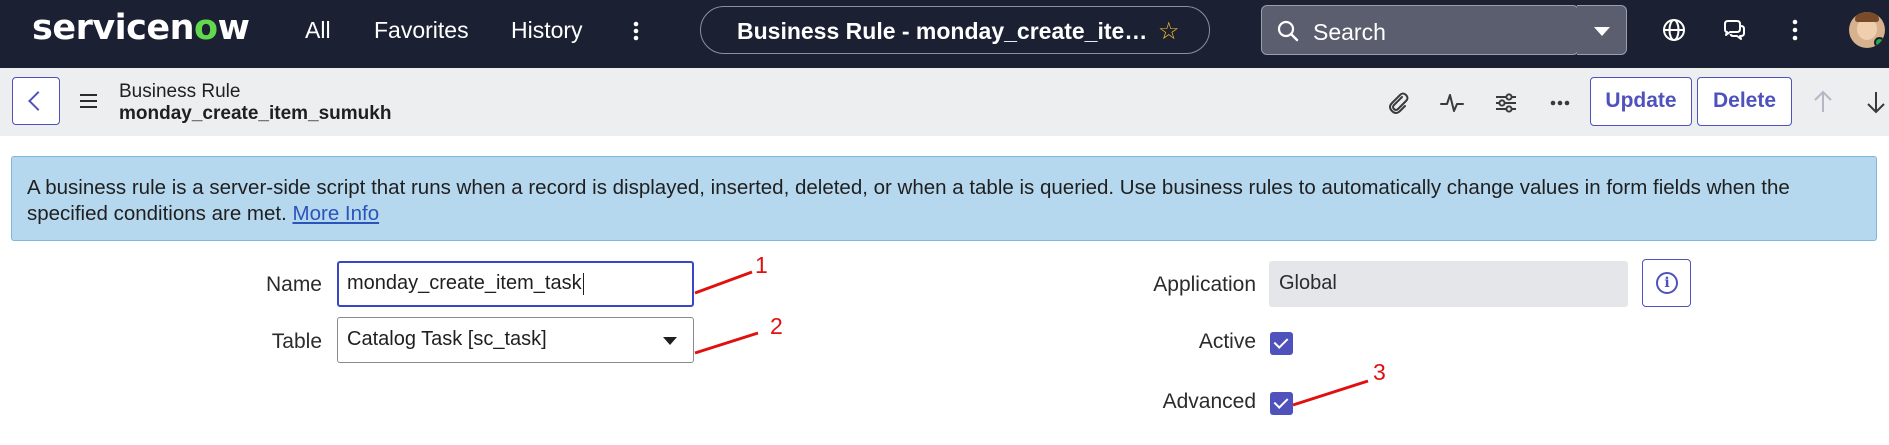 The height and width of the screenshot is (445, 1889). I want to click on annotation-number-2: 2, so click(776, 326).